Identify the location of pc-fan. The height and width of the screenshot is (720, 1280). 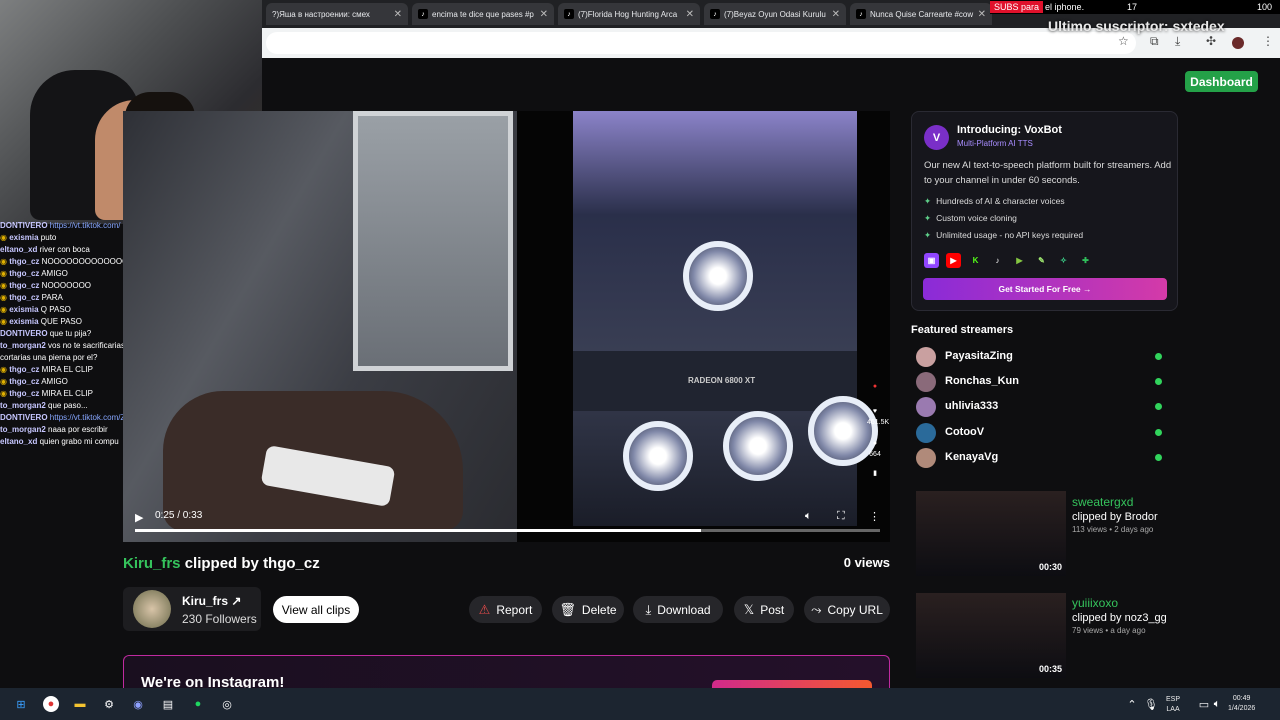
(658, 456).